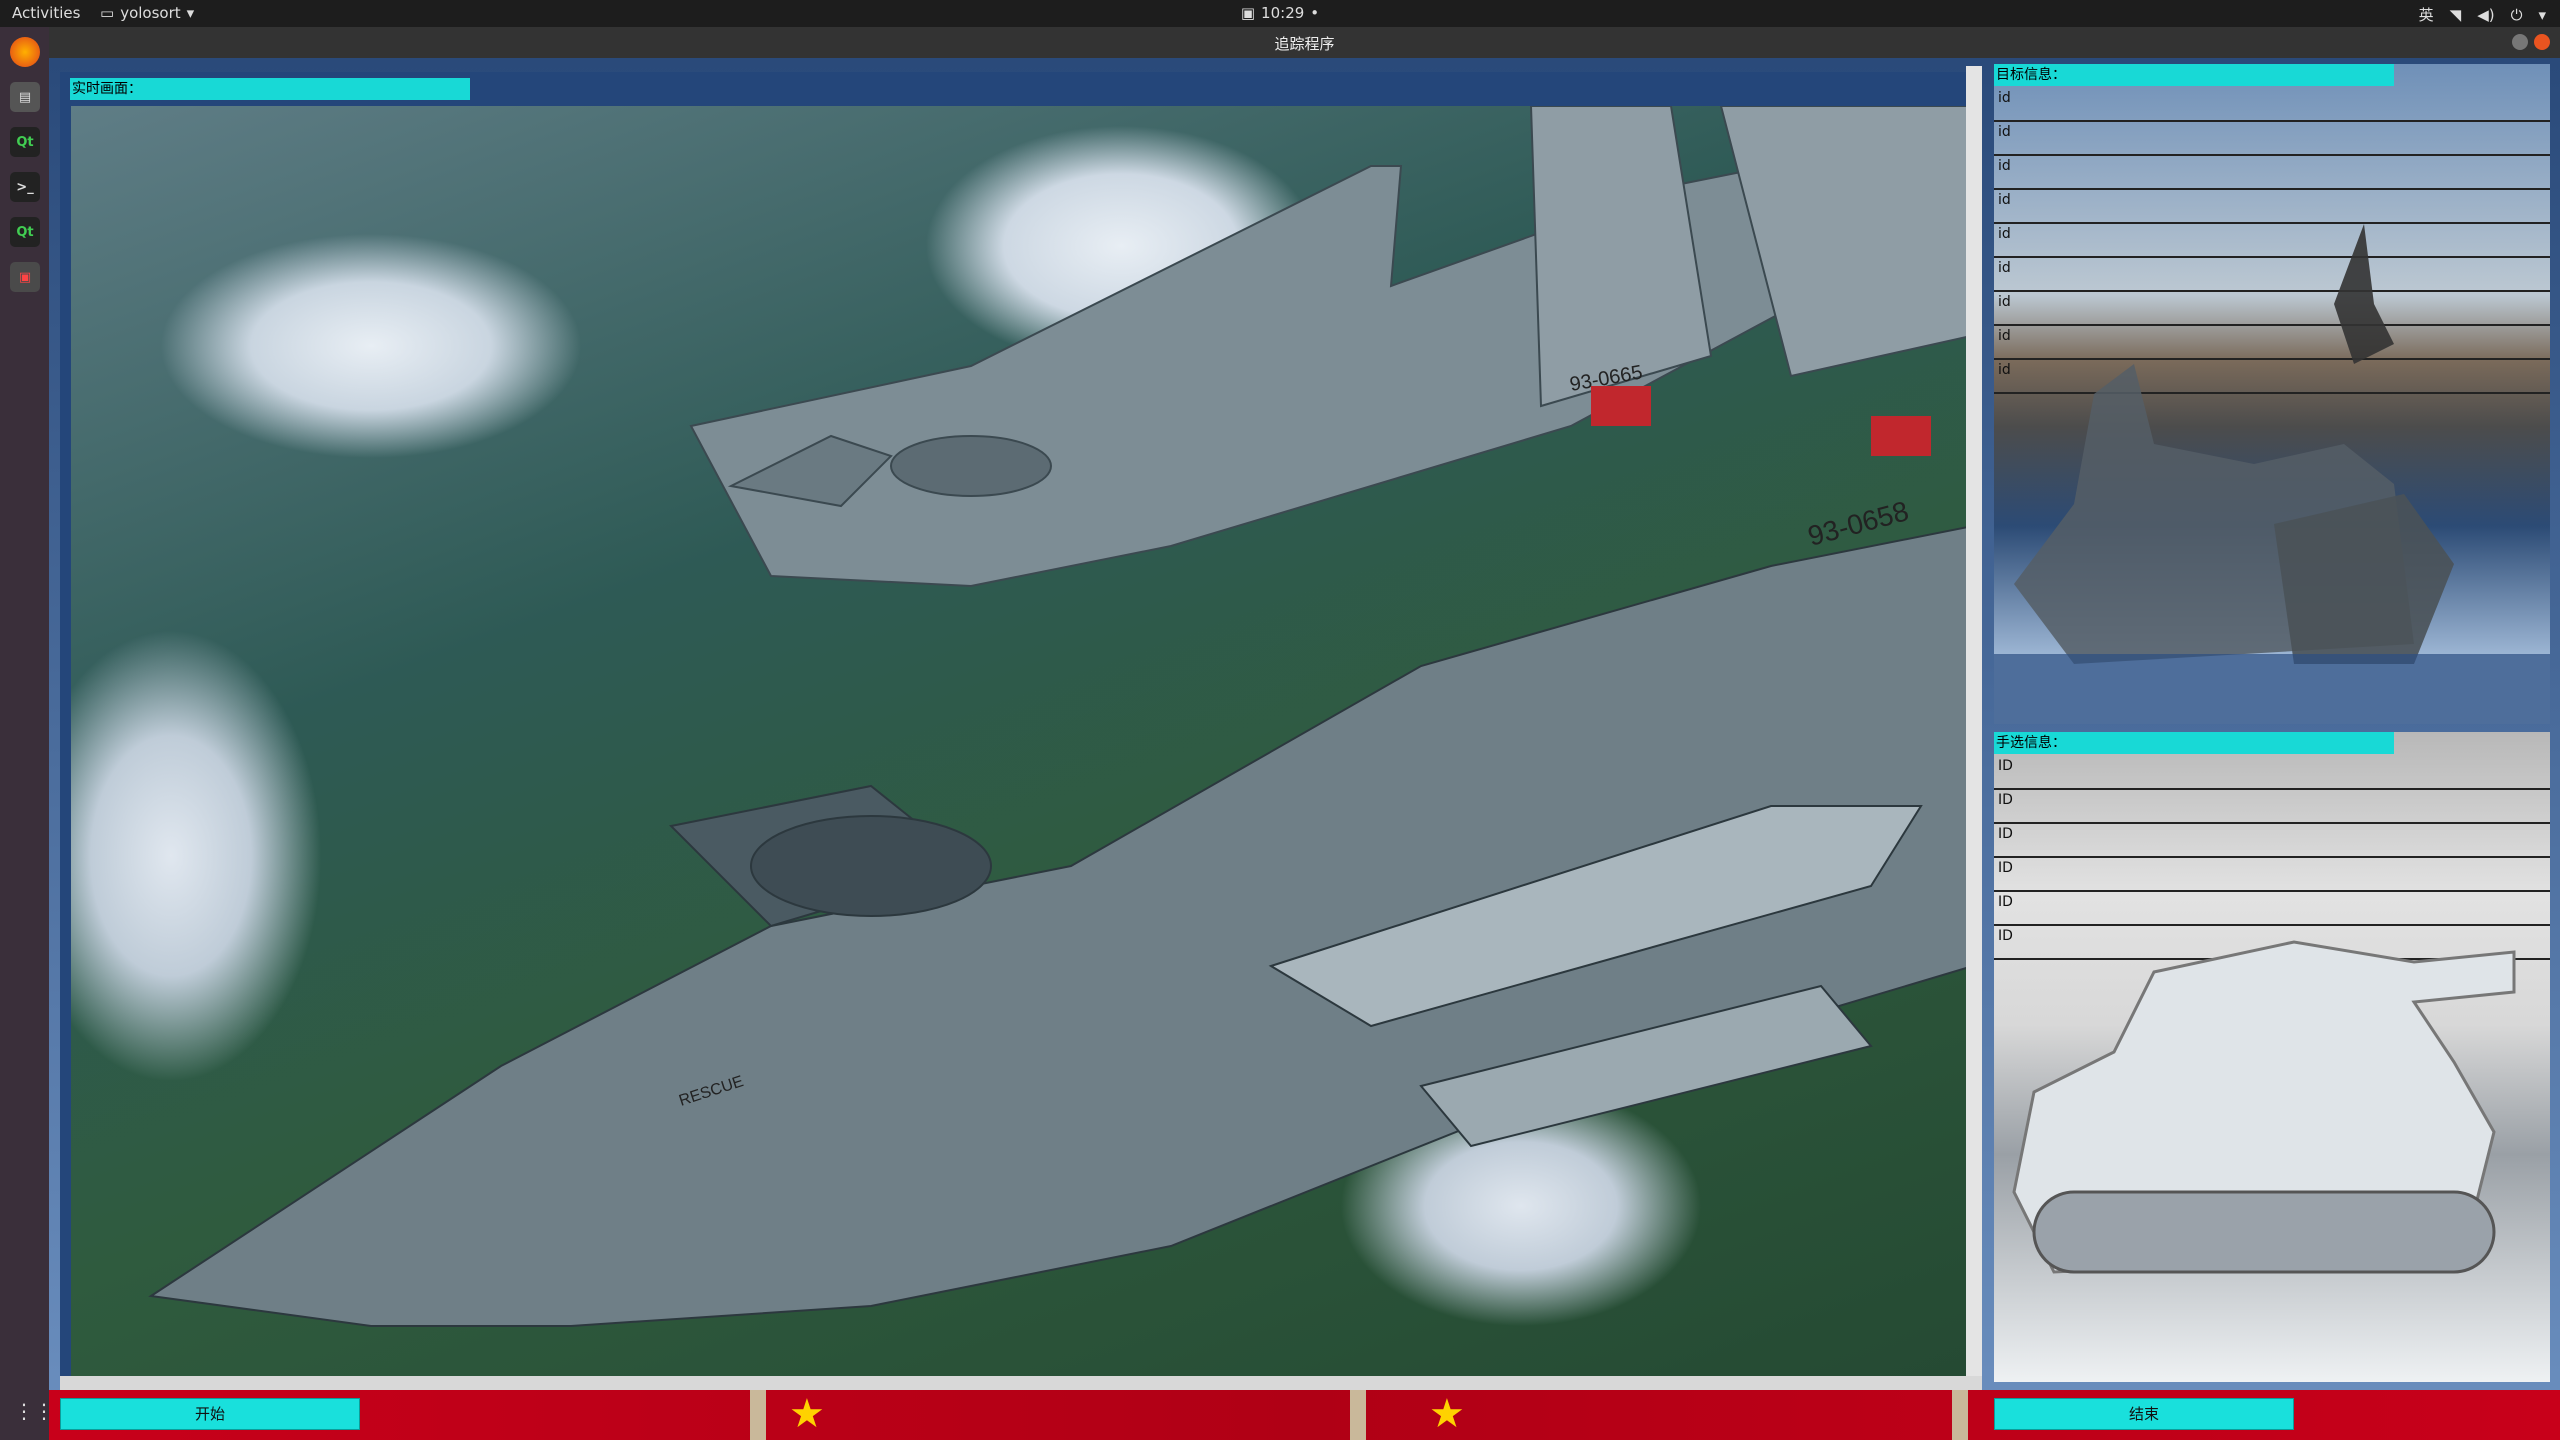 The image size is (2560, 1440). Describe the element at coordinates (2542, 42) in the screenshot. I see `close-icon` at that location.